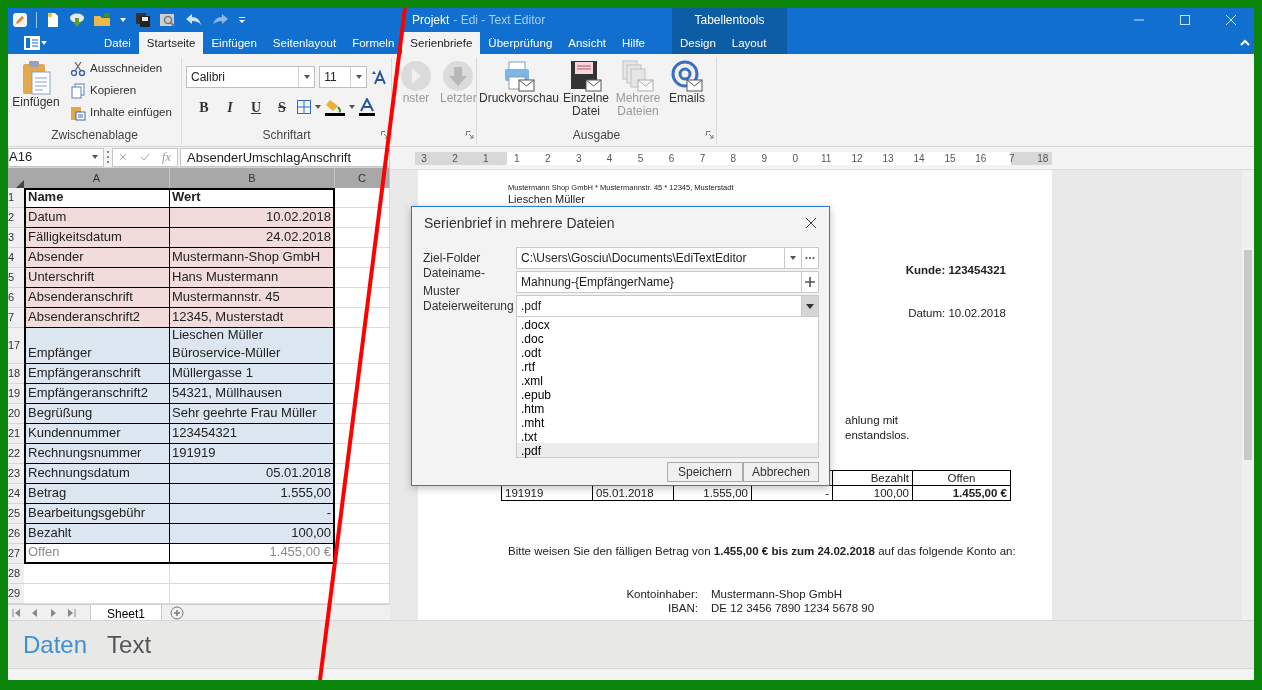  I want to click on close-icon, so click(811, 223).